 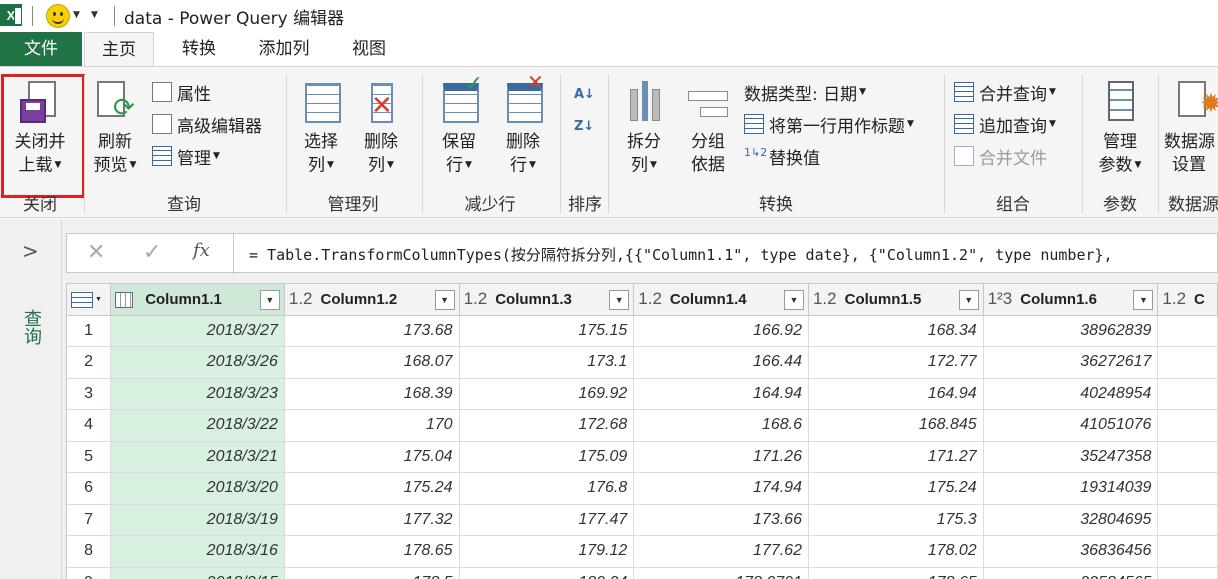 What do you see at coordinates (721, 457) in the screenshot?
I see `table-cell: 171.26` at bounding box center [721, 457].